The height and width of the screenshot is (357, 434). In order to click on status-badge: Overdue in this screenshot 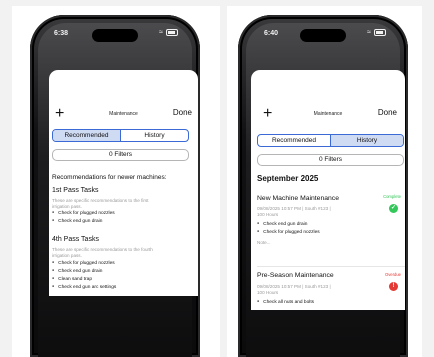, I will do `click(392, 274)`.